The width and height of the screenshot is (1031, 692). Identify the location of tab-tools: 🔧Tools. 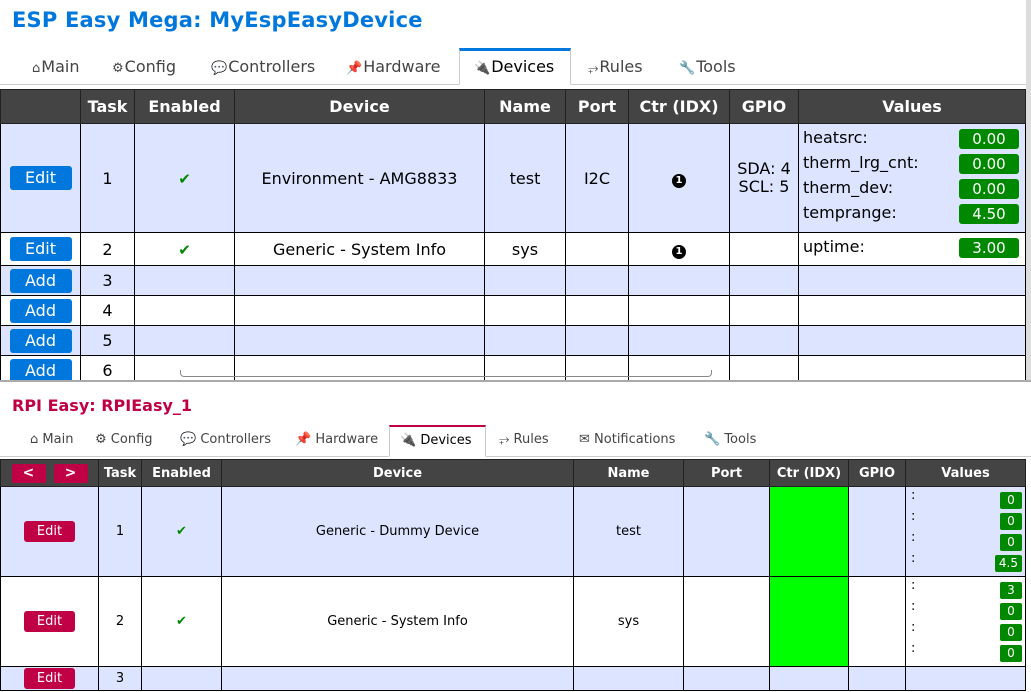
(707, 66).